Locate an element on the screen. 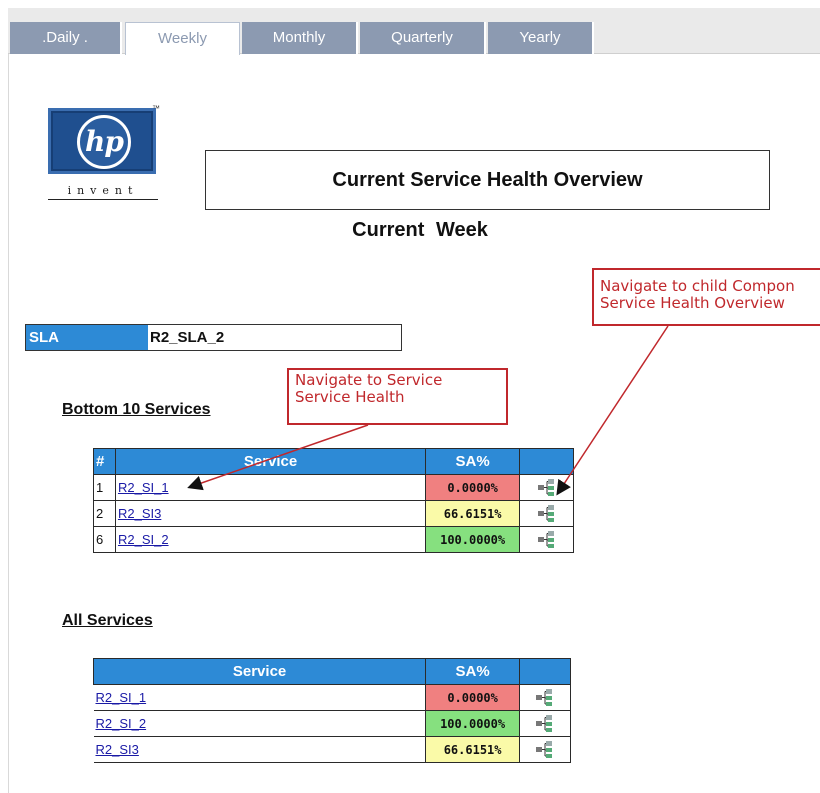 This screenshot has height=793, width=820. table-row: R2_SI_1 0.0000% is located at coordinates (332, 697).